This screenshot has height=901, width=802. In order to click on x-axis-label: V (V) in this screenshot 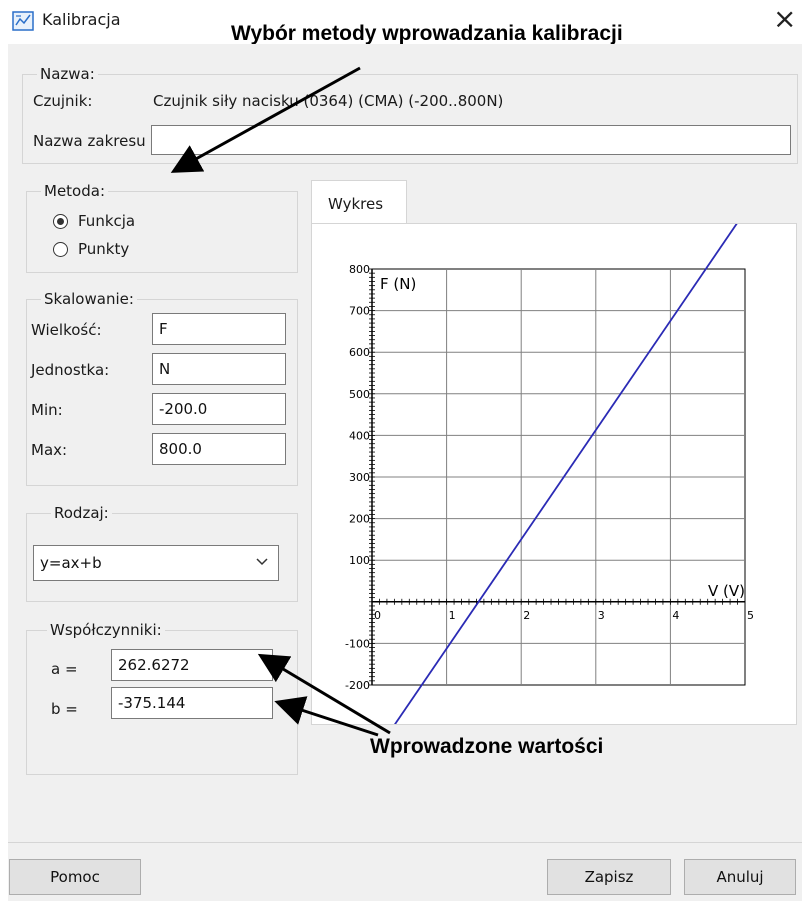, I will do `click(726, 591)`.